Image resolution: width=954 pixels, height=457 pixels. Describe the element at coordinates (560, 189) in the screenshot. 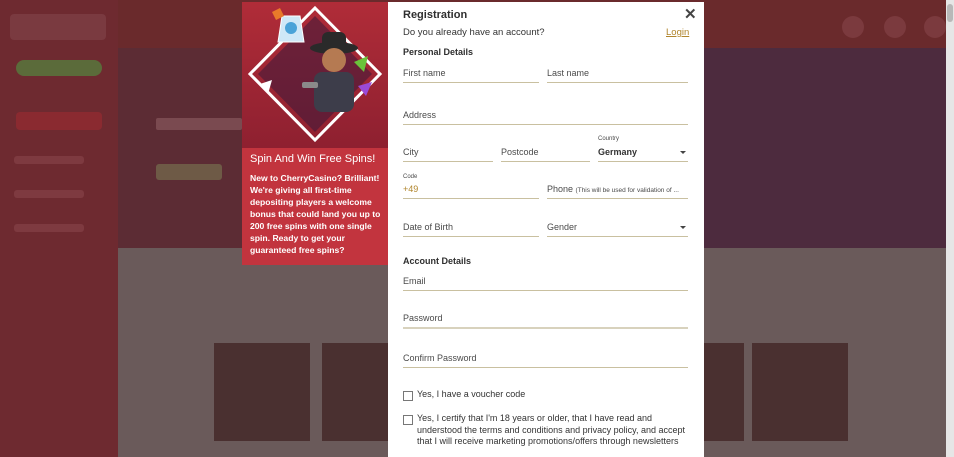

I see `phone-label-text: Phone` at that location.